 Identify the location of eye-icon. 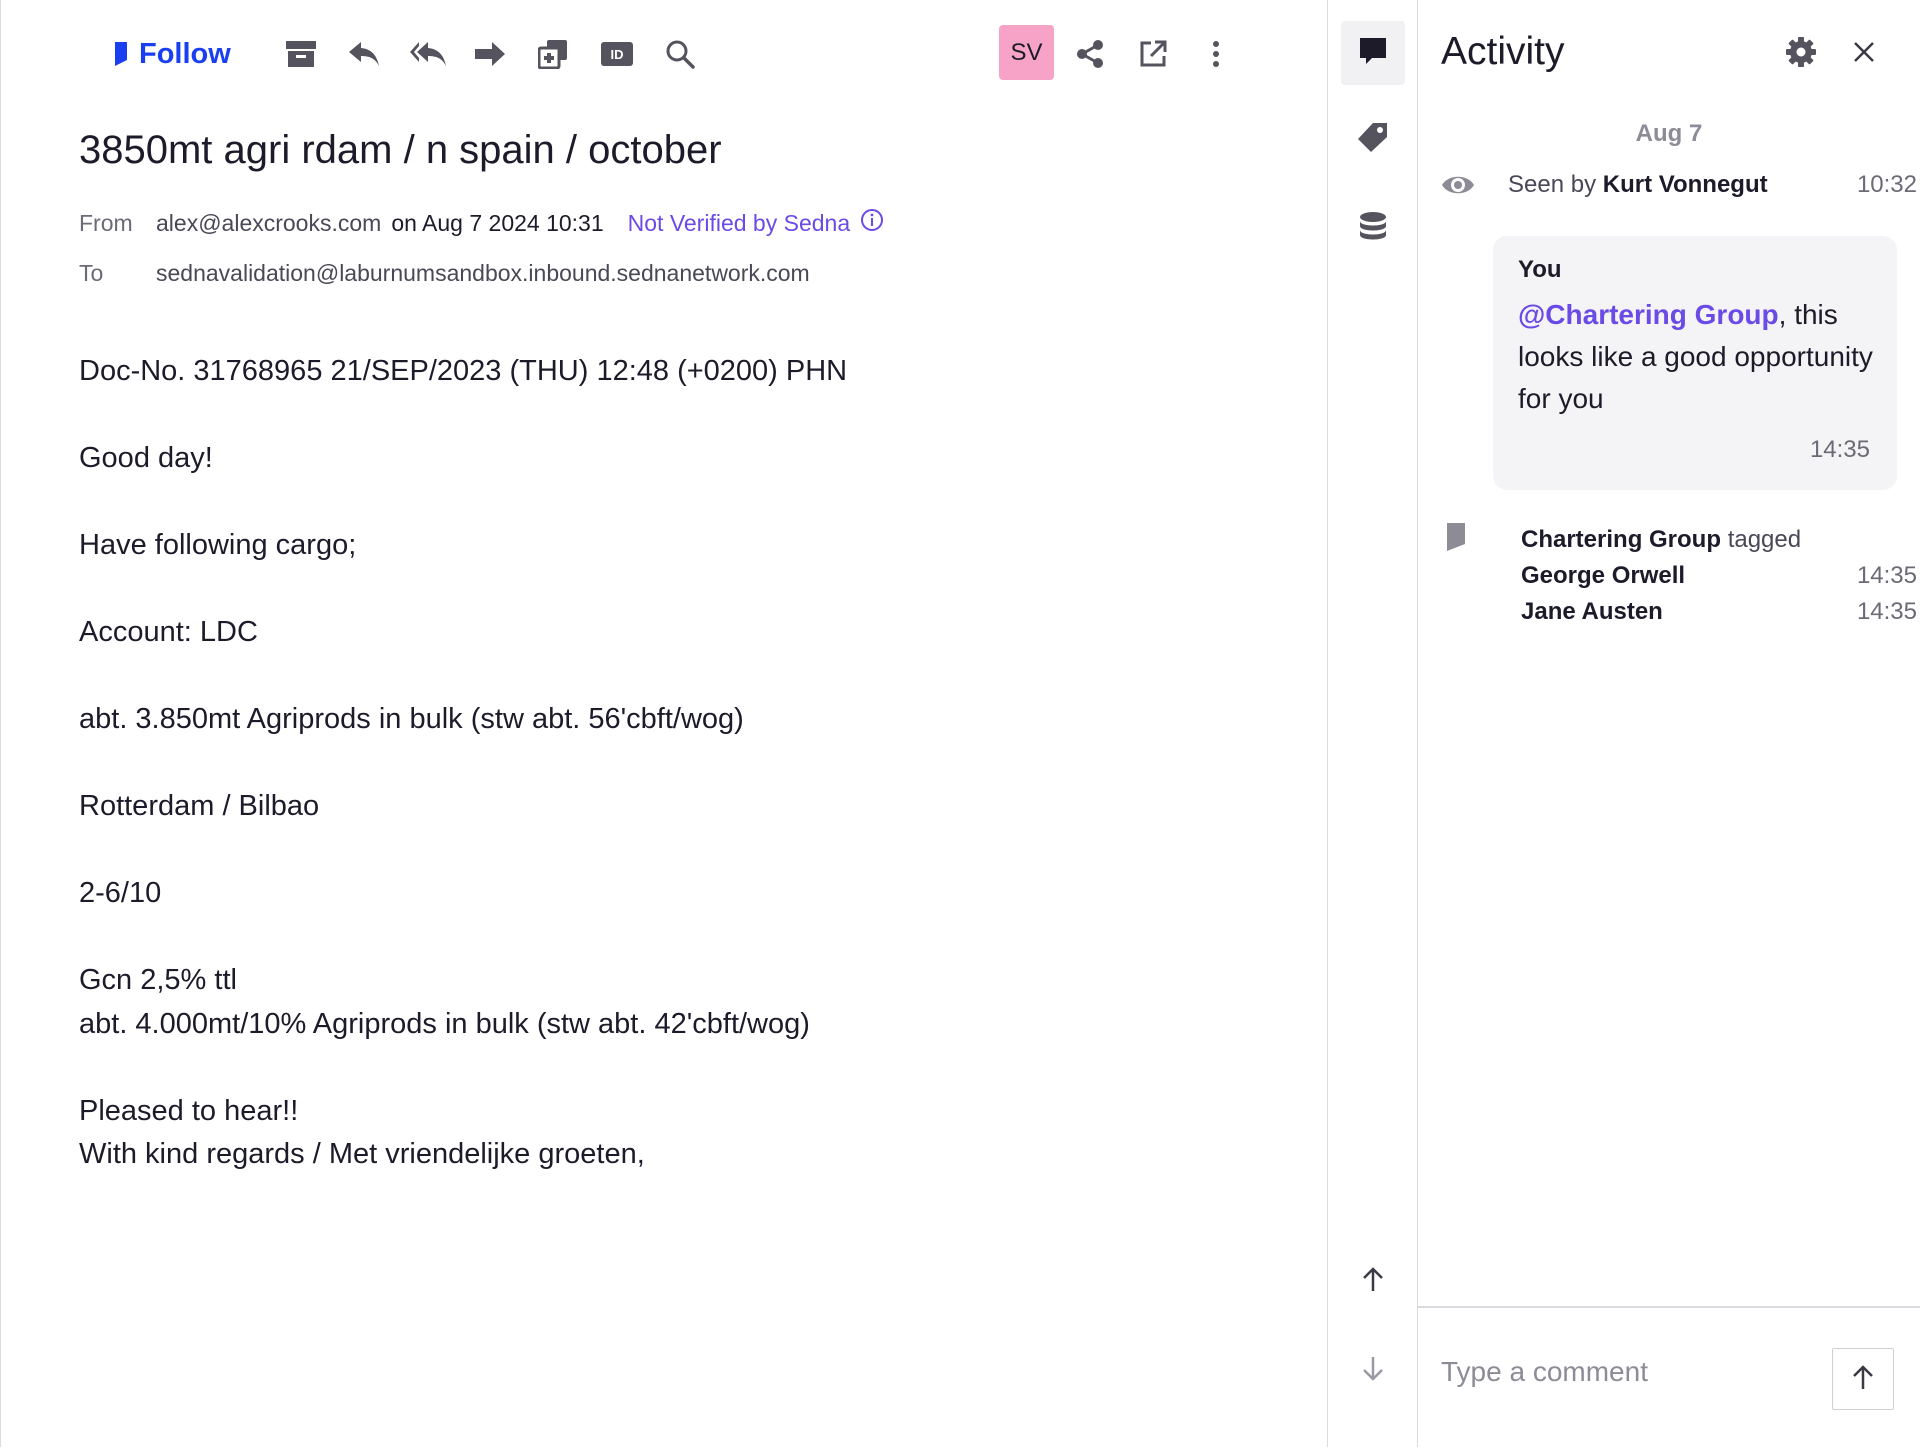
(1458, 188).